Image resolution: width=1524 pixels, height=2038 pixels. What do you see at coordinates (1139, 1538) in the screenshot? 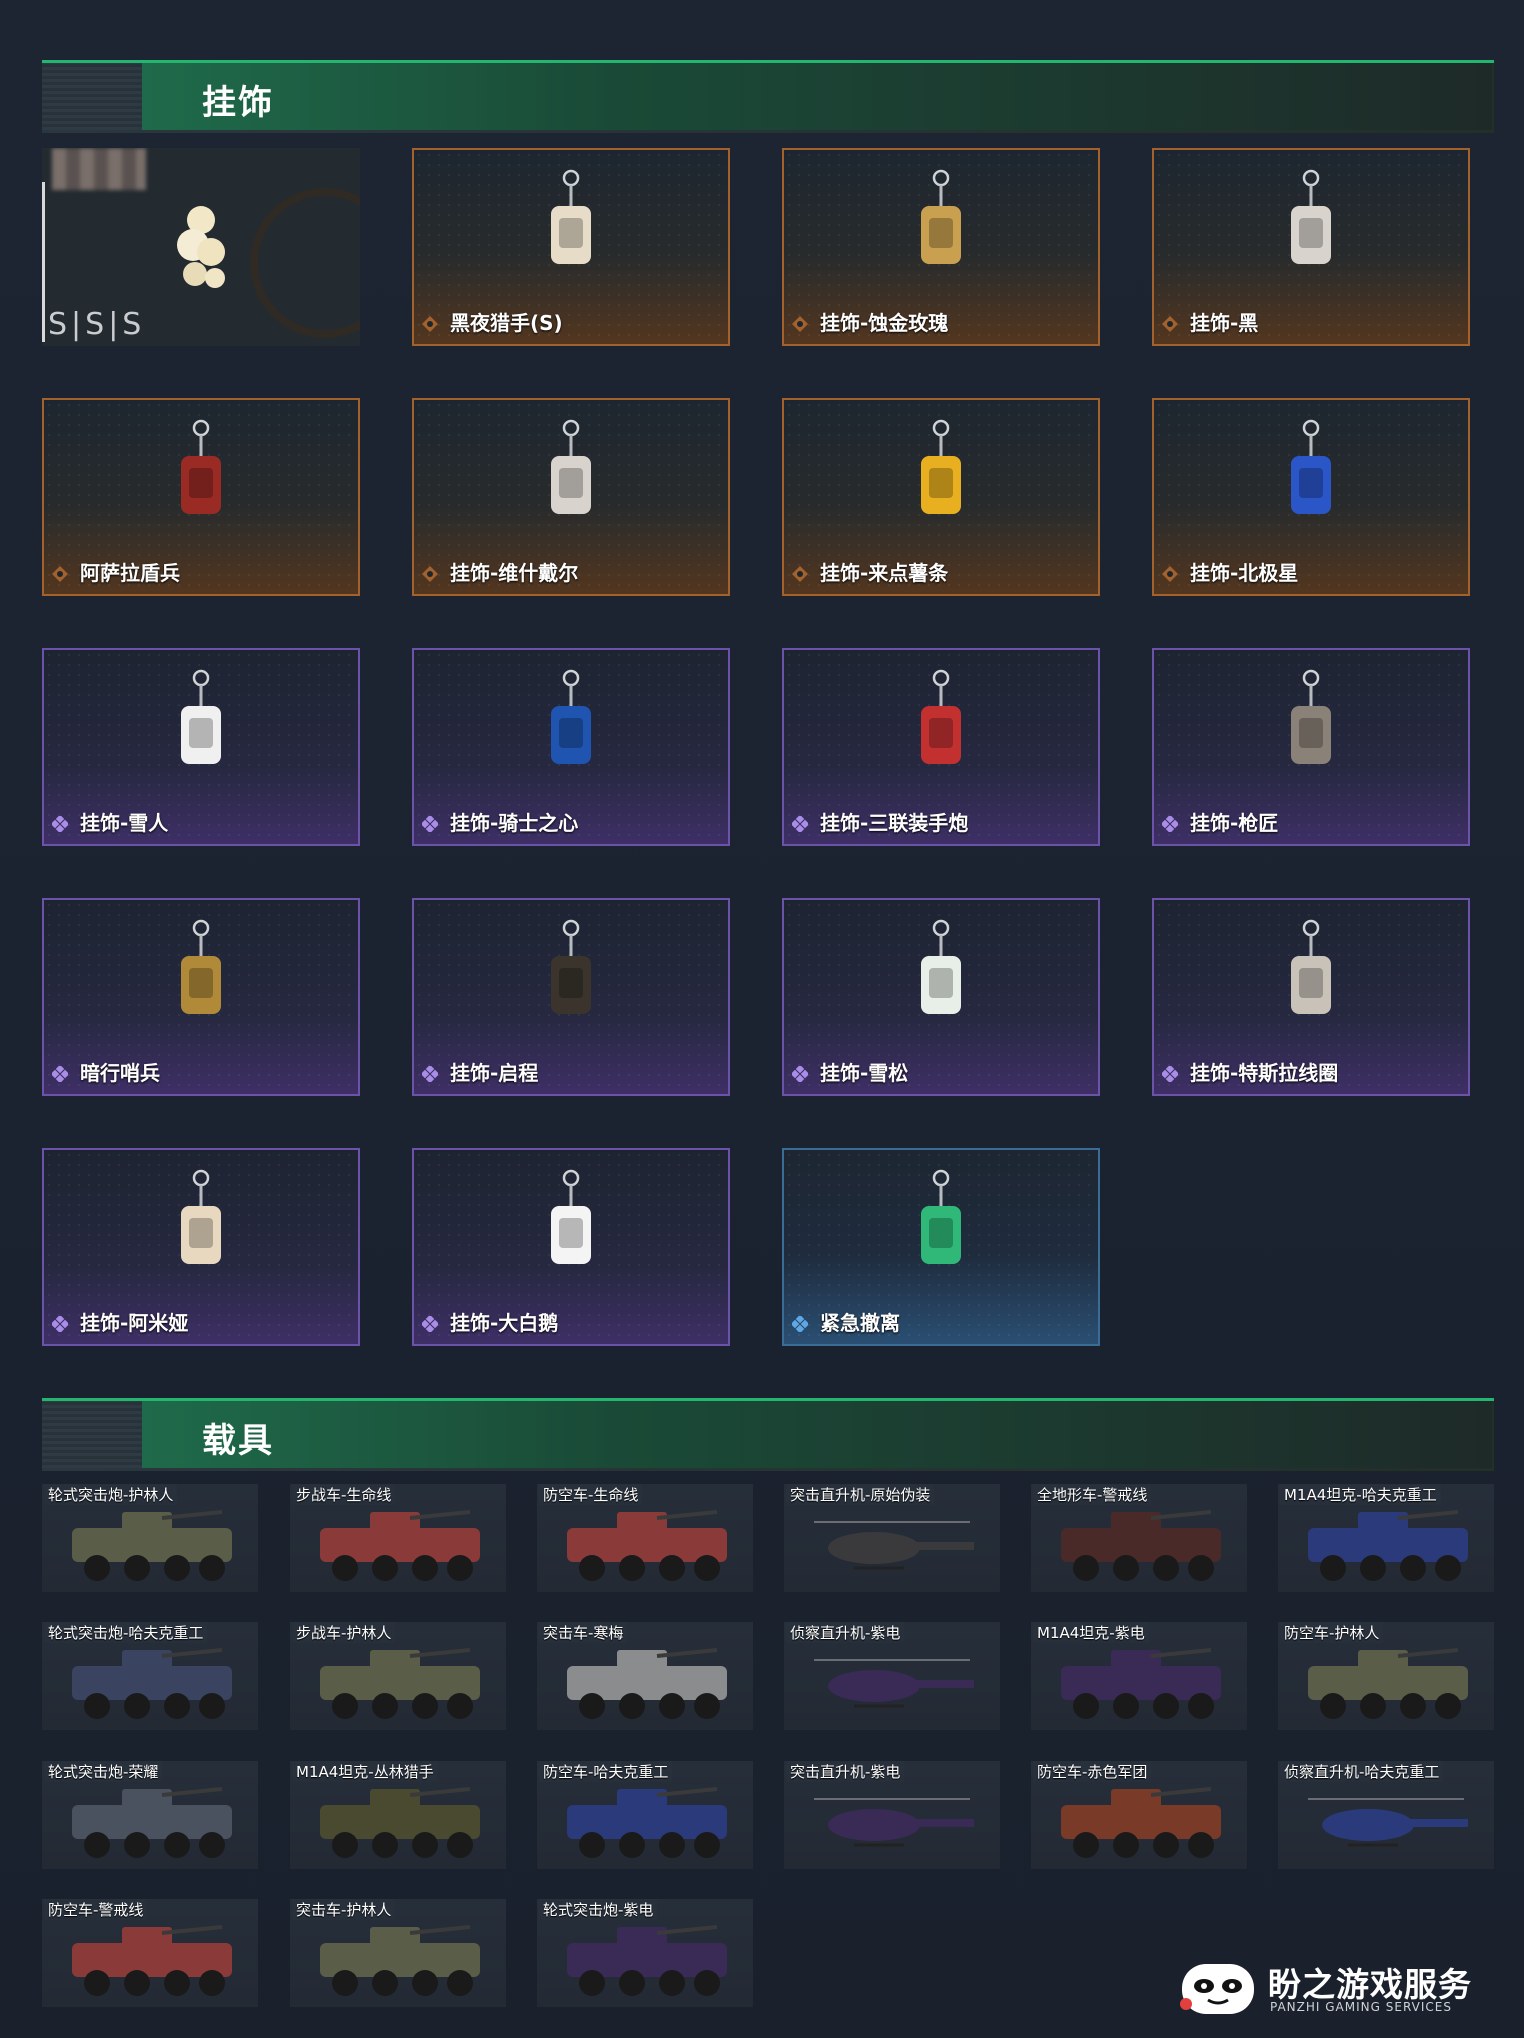
I see `vehicle-card: 全地形车-警戒线` at bounding box center [1139, 1538].